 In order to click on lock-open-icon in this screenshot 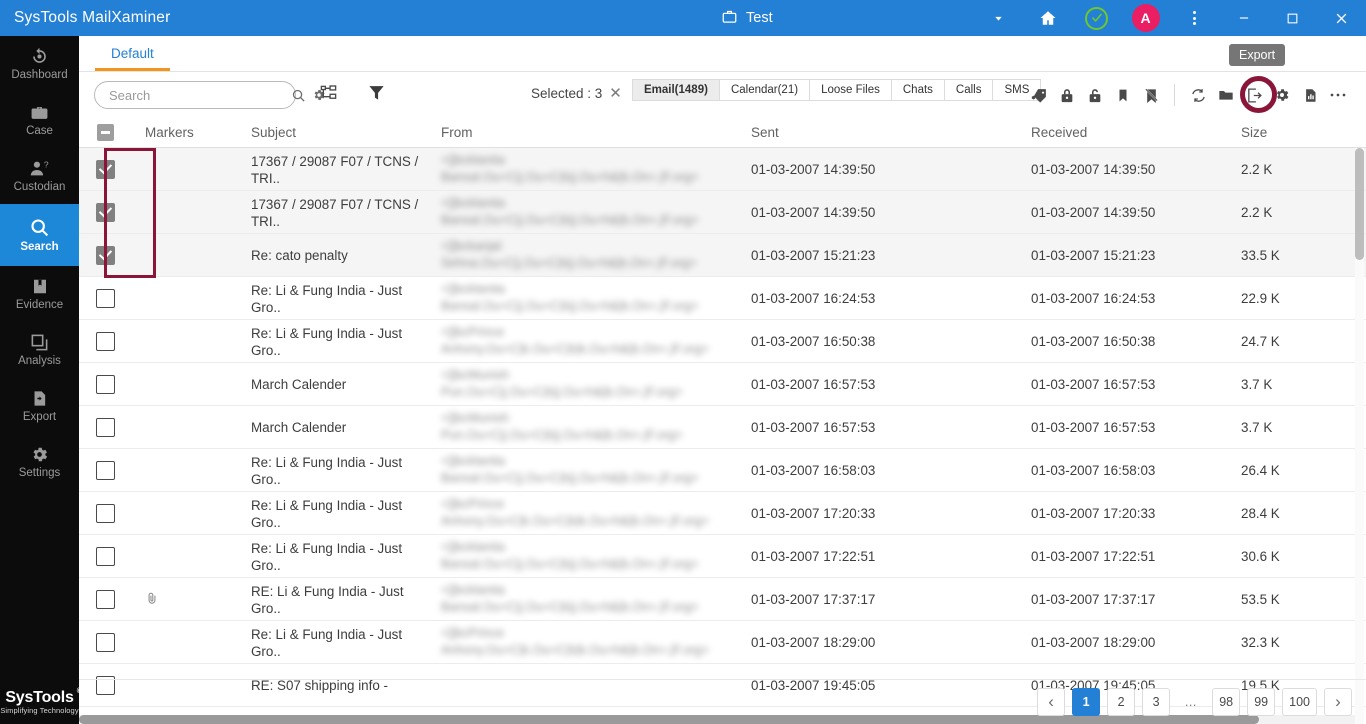, I will do `click(1095, 95)`.